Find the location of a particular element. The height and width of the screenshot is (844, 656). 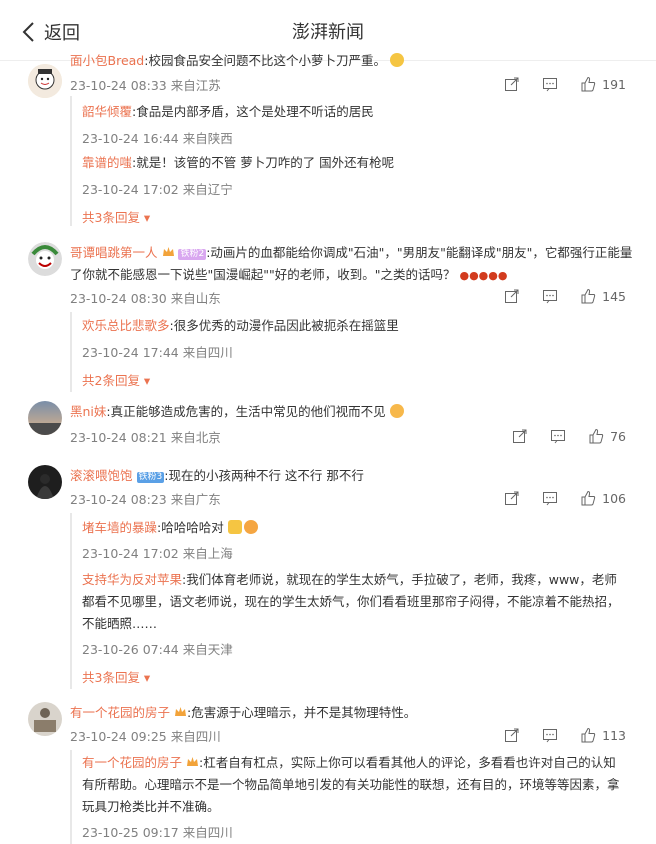

comment-location: 来自山东 is located at coordinates (195, 298).